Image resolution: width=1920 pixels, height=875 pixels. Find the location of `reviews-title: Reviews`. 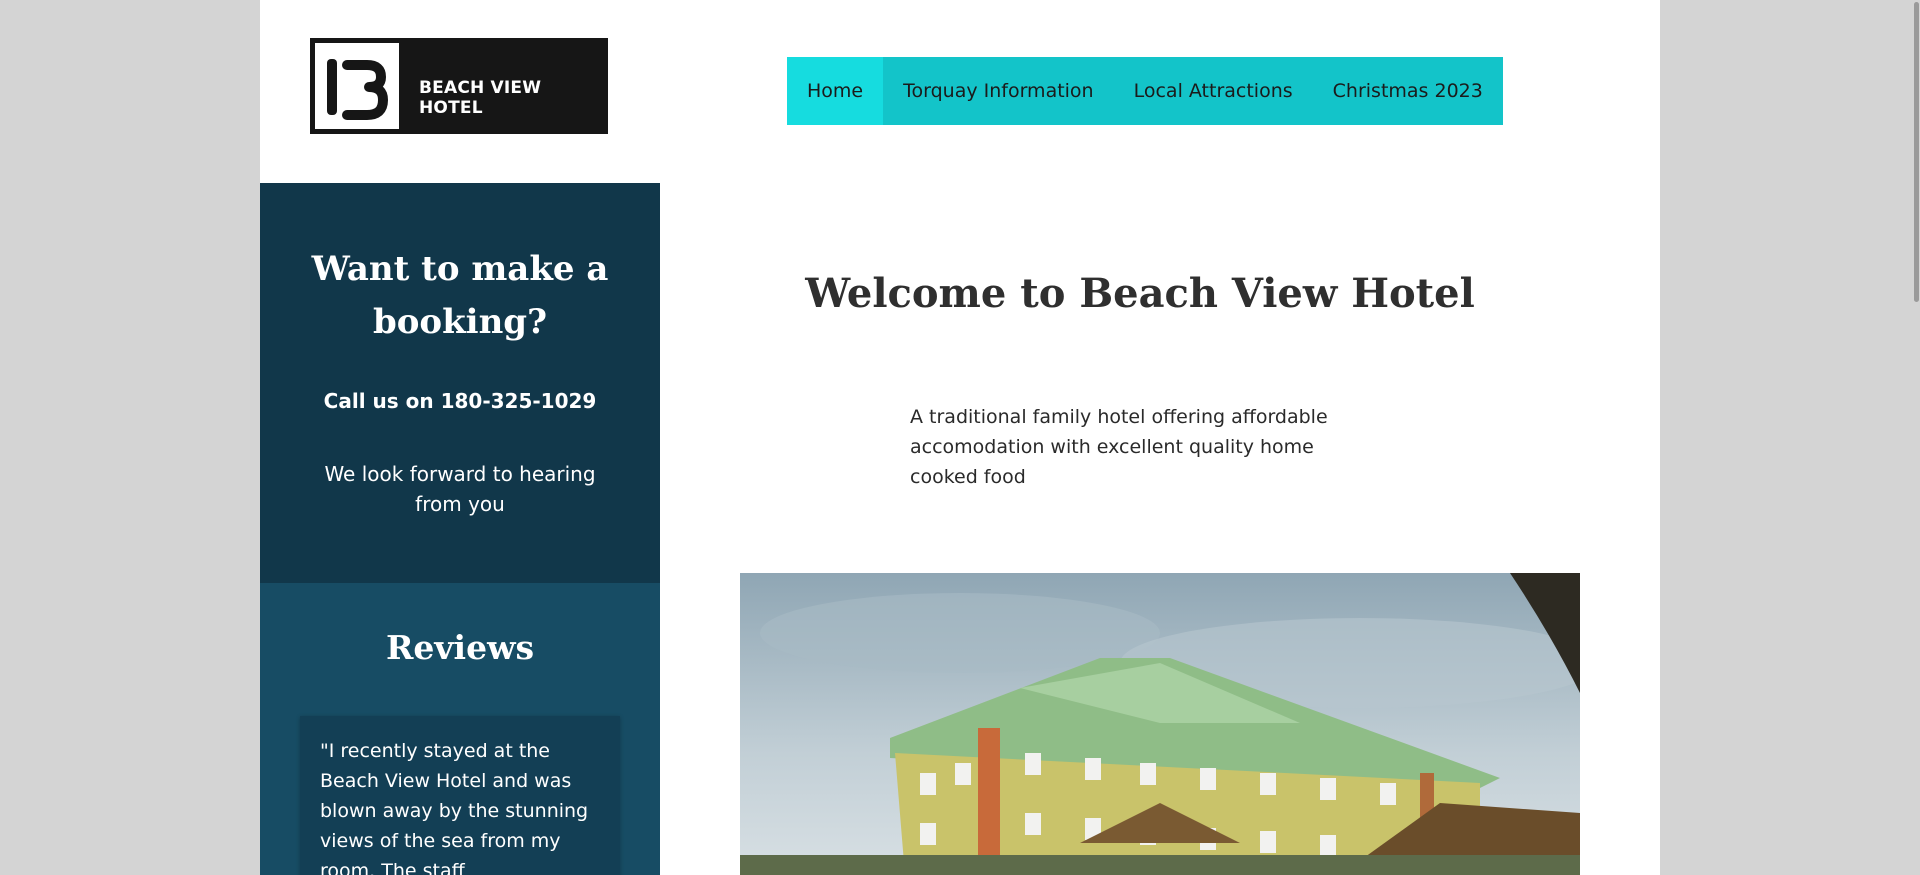

reviews-title: Reviews is located at coordinates (460, 647).